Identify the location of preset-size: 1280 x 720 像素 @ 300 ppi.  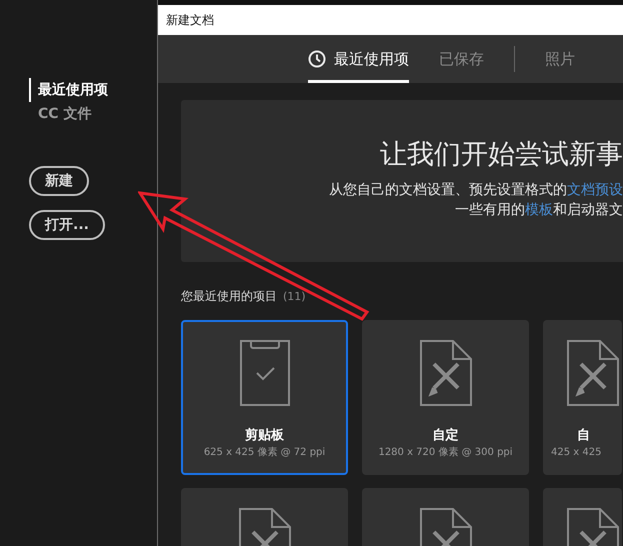
(445, 452).